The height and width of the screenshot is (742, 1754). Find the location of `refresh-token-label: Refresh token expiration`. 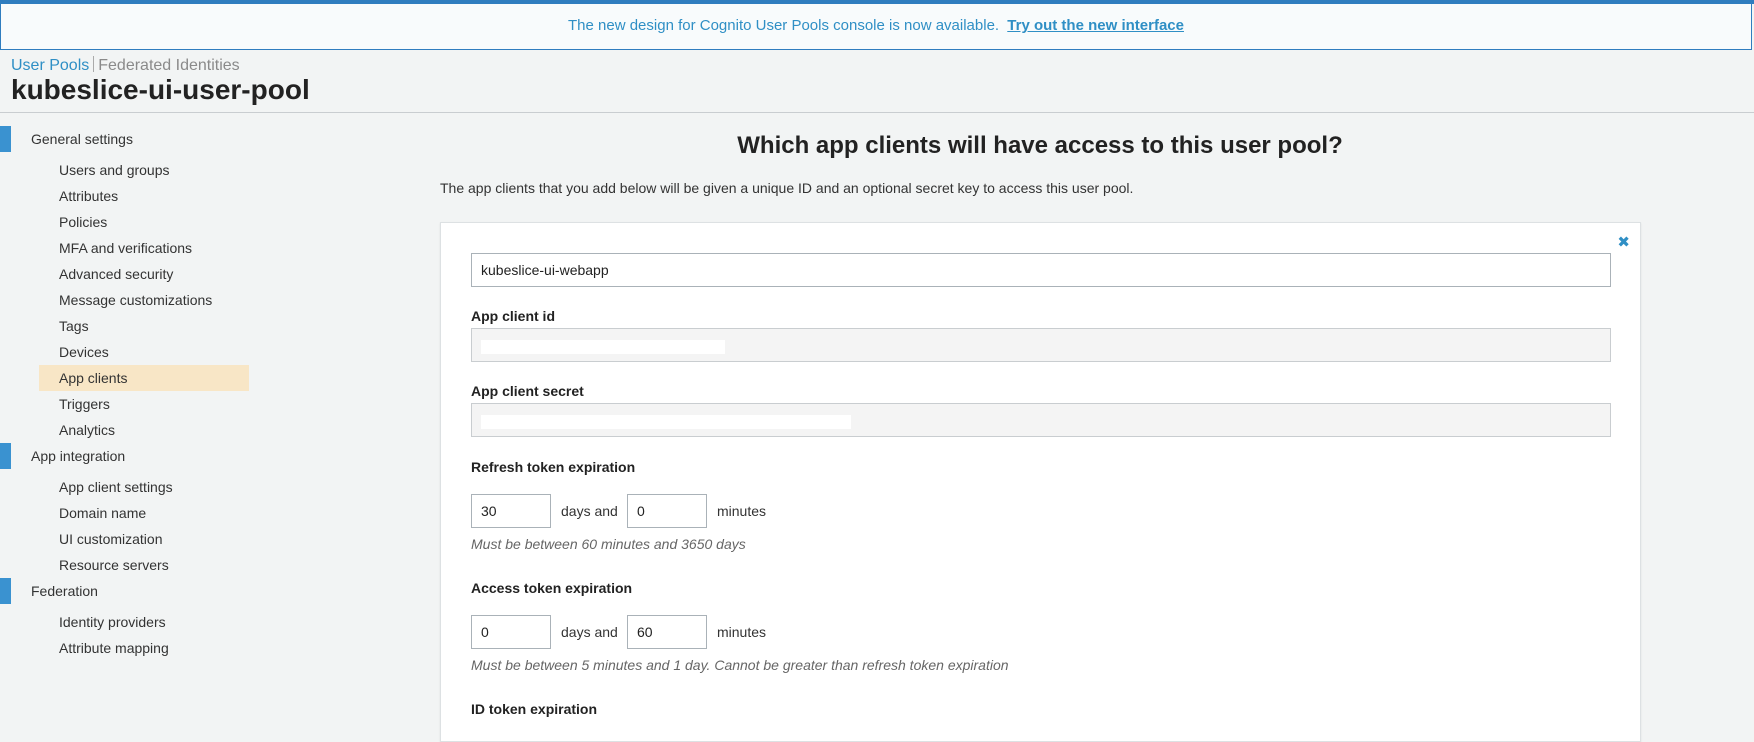

refresh-token-label: Refresh token expiration is located at coordinates (553, 467).